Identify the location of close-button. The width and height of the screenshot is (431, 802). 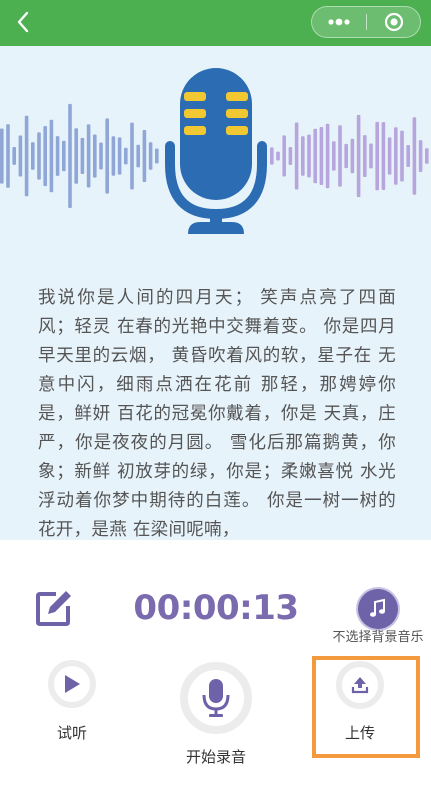
(394, 22).